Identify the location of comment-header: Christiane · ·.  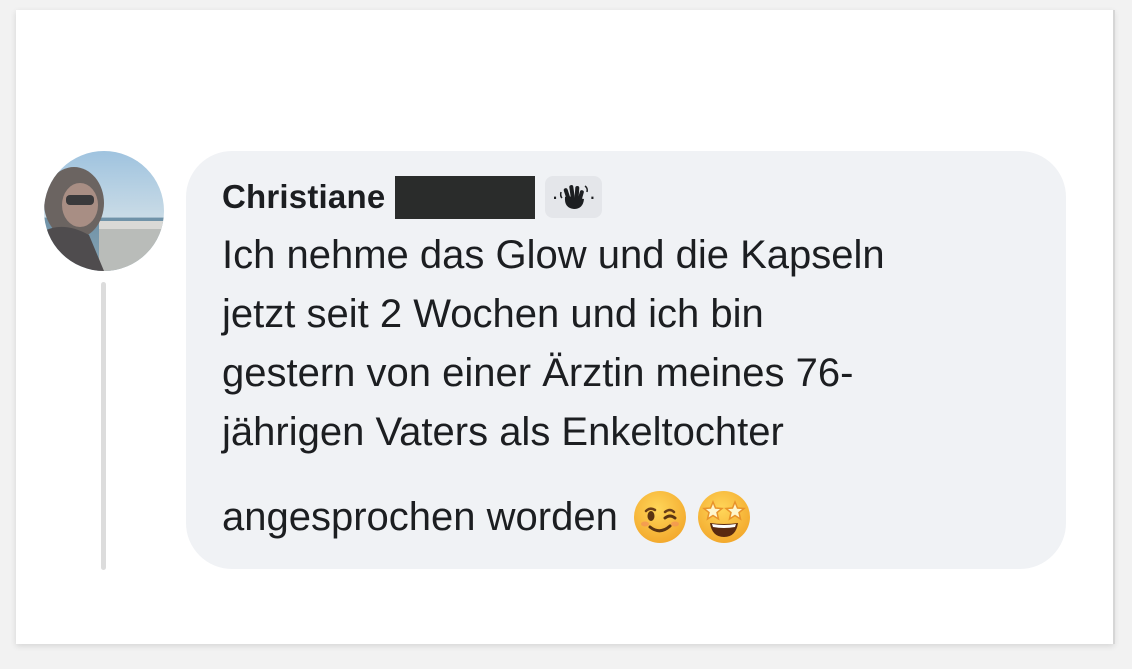
(412, 197).